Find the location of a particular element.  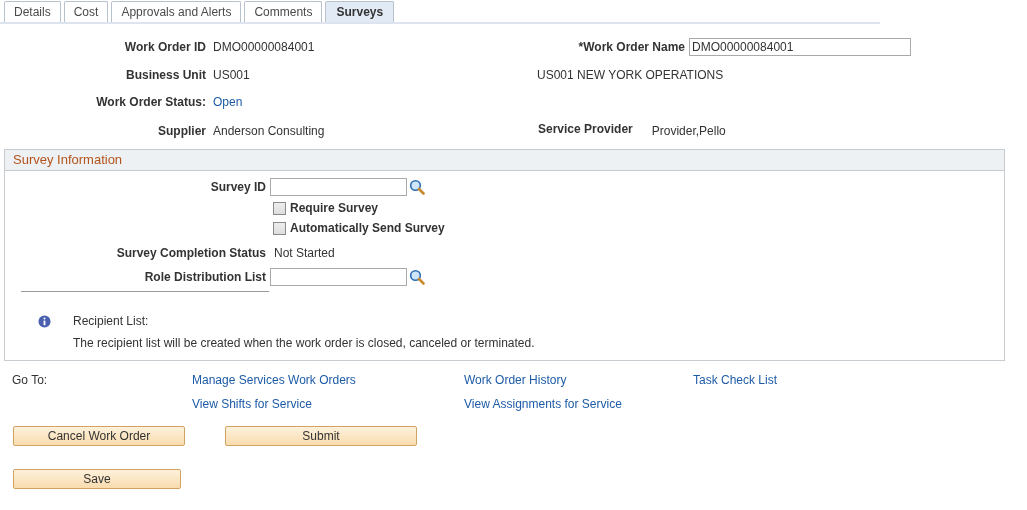

field-label: Survey Completion Status is located at coordinates (190, 253).